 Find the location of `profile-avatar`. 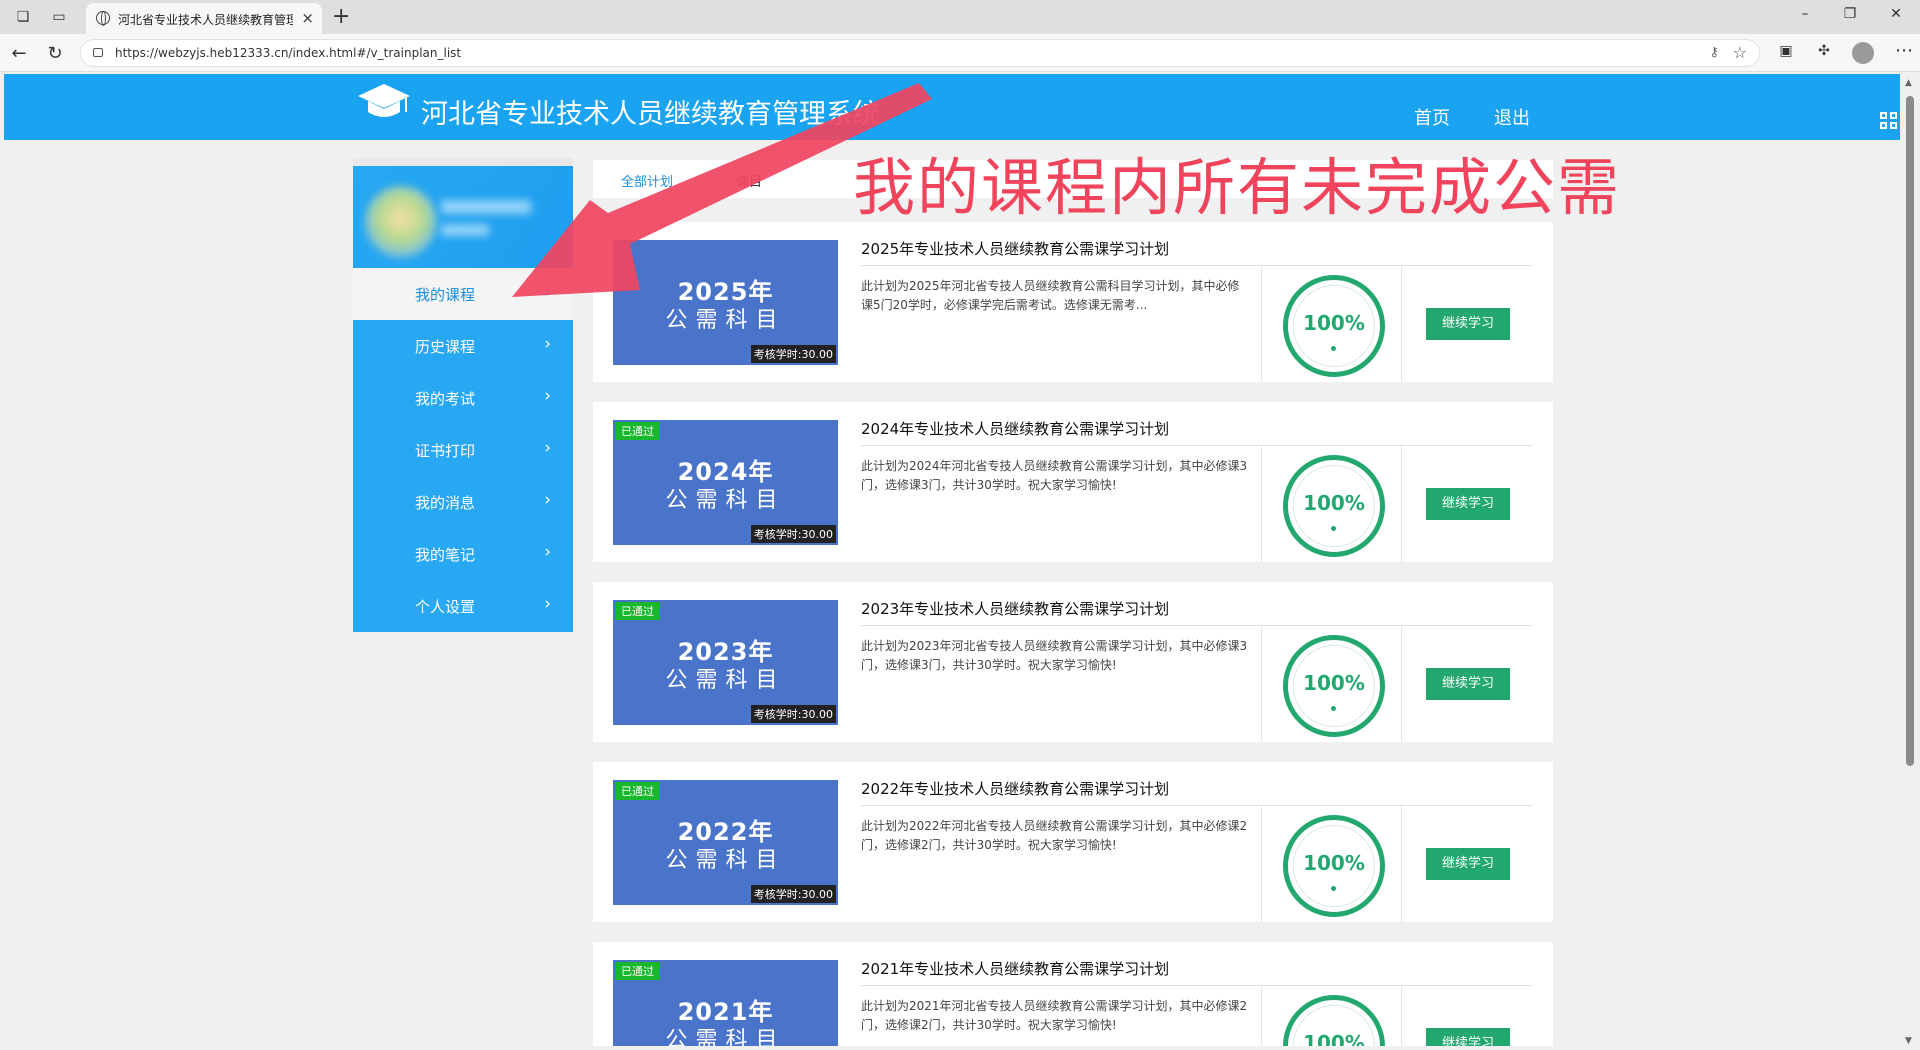

profile-avatar is located at coordinates (1863, 53).